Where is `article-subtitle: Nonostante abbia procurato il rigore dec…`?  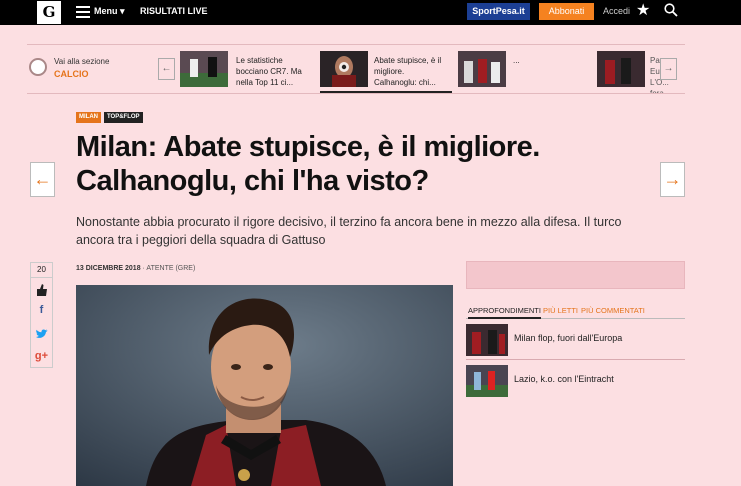 article-subtitle: Nonostante abbia procurato il rigore dec… is located at coordinates (349, 231).